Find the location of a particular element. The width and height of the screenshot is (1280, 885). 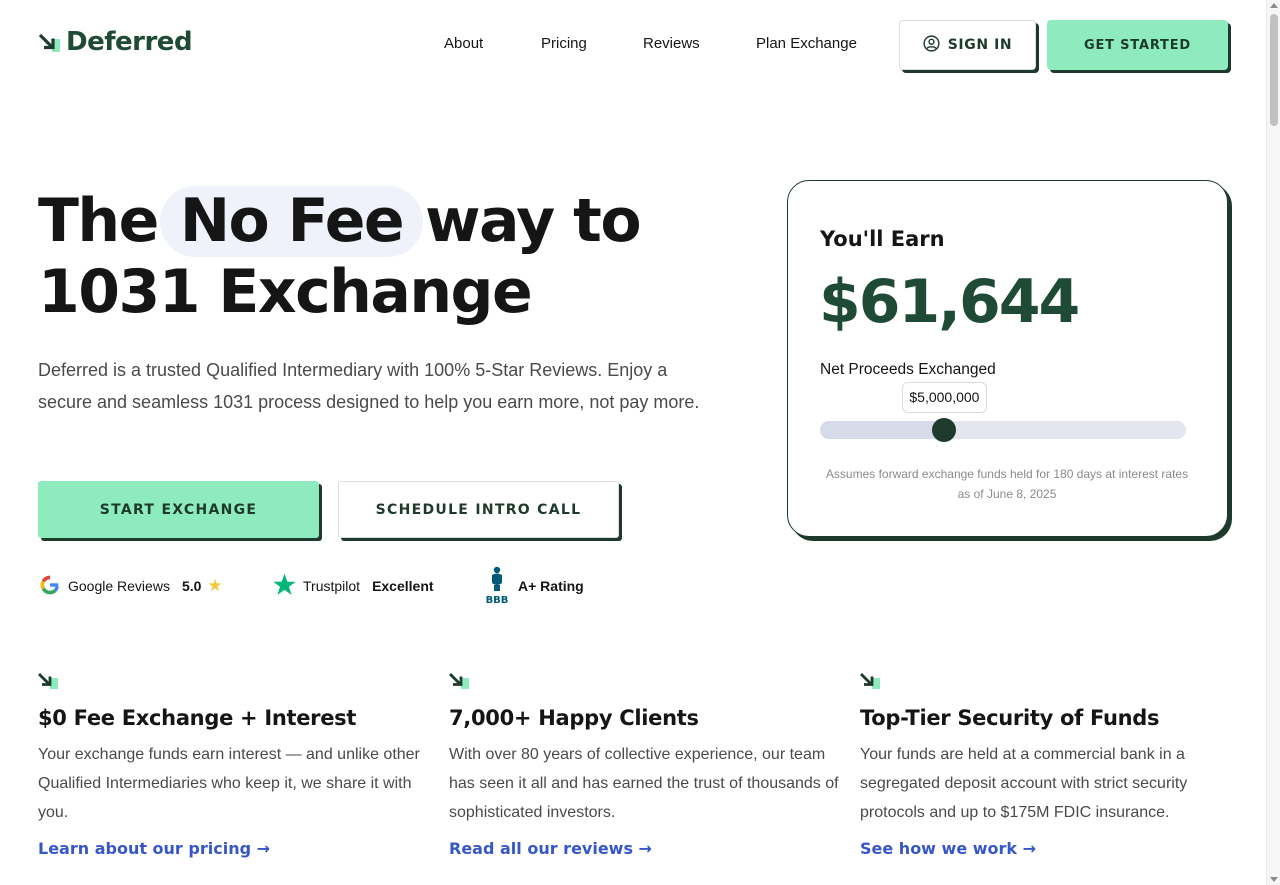

google-rating: Google Reviews 5.0 ★ is located at coordinates (130, 586).